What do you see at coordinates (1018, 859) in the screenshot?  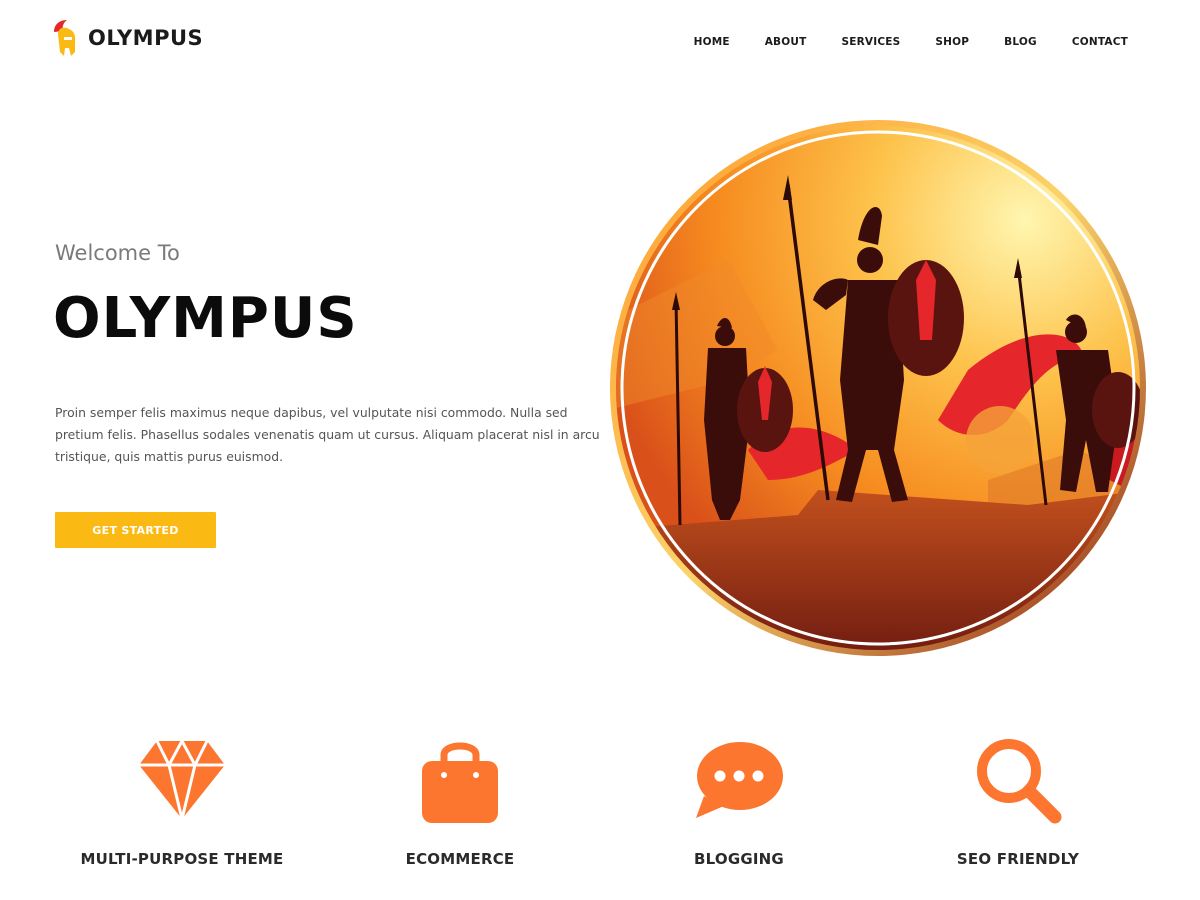 I see `feature-label: SEO FRIENDLY` at bounding box center [1018, 859].